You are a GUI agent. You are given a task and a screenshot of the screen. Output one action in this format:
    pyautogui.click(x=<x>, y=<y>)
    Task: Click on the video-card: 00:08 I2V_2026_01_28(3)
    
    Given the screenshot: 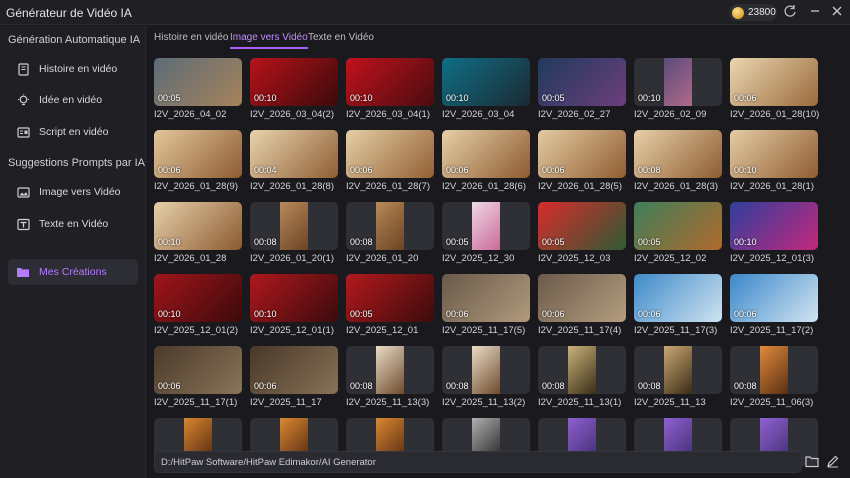 What is the action you would take?
    pyautogui.click(x=678, y=161)
    